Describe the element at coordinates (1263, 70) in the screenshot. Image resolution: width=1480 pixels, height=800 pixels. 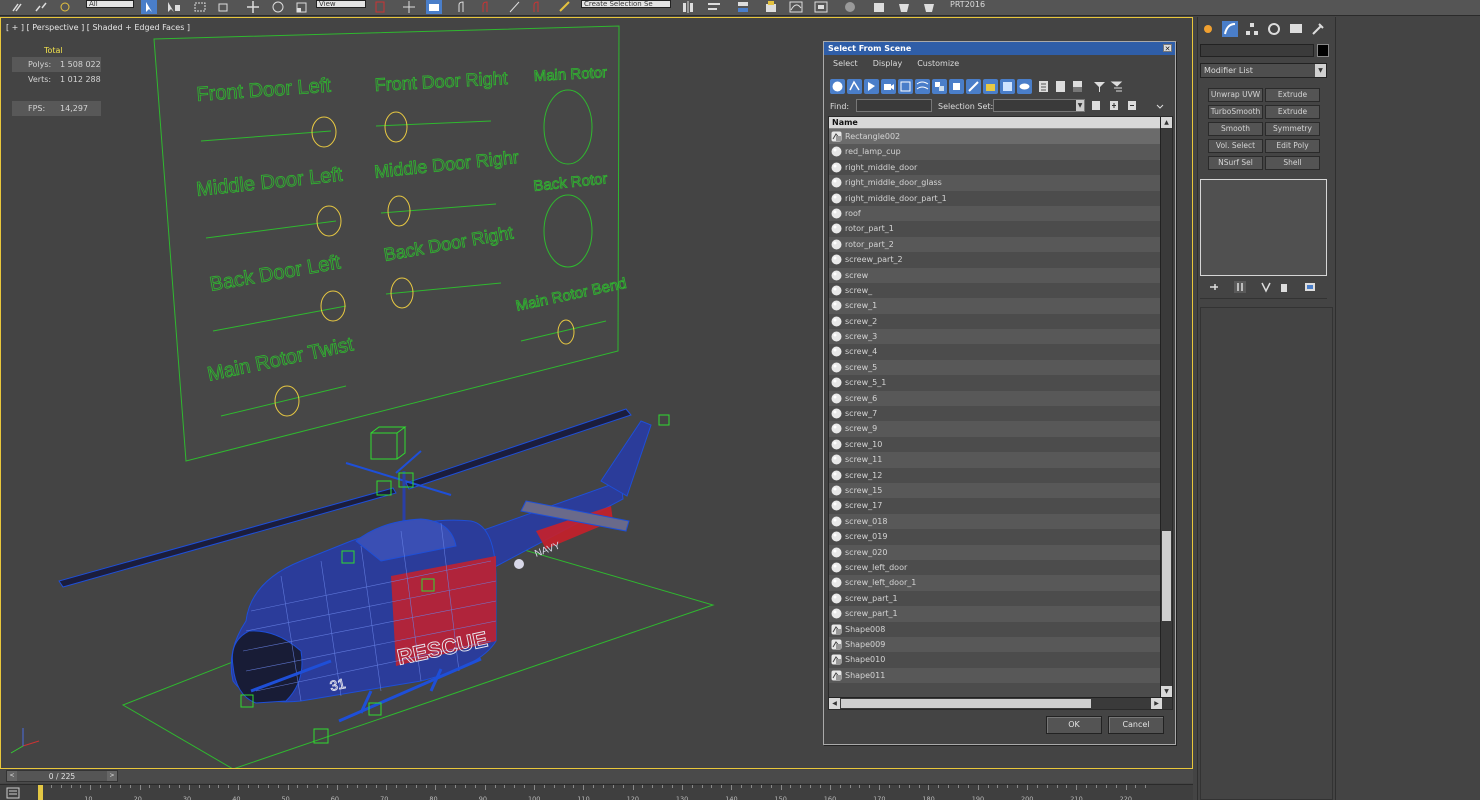
I see `modifier-list-dropdown: Modifier List ▼` at that location.